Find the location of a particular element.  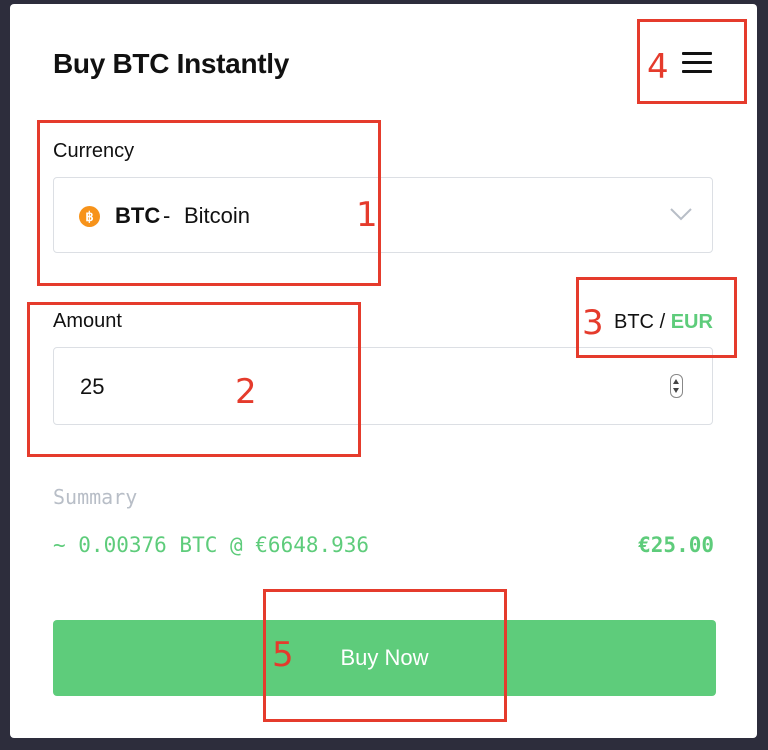

annotation-number-2: 2 is located at coordinates (246, 392).